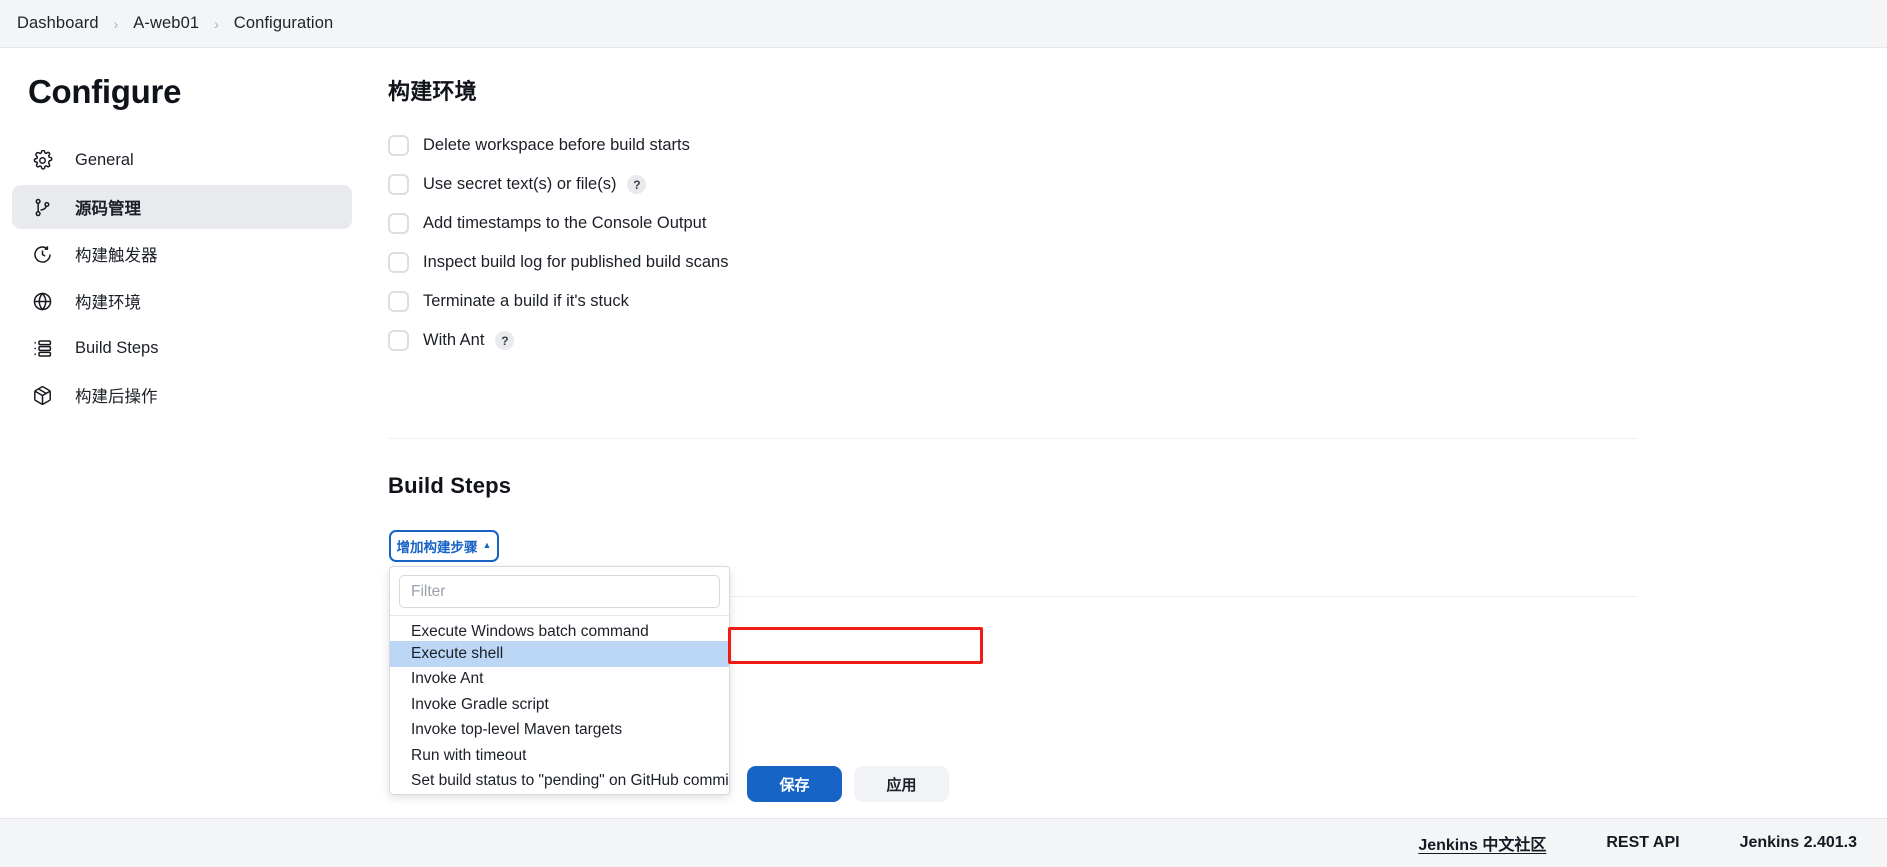 This screenshot has height=867, width=1887. Describe the element at coordinates (432, 91) in the screenshot. I see `build-environment-heading: 构建环境` at that location.